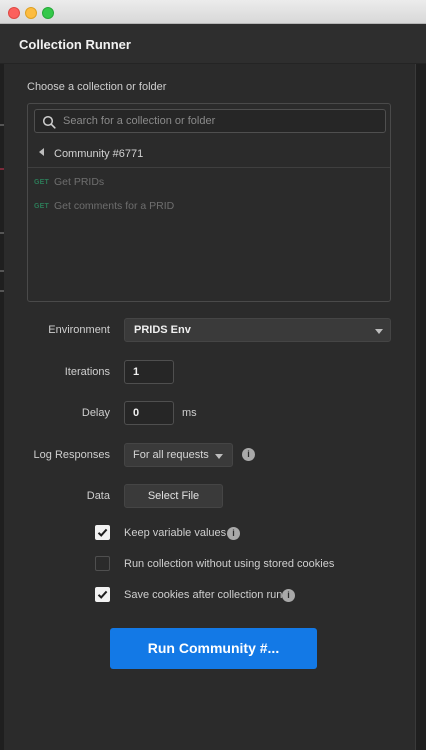 The image size is (426, 750). Describe the element at coordinates (162, 330) in the screenshot. I see `environment-value: PRIDS Env` at that location.